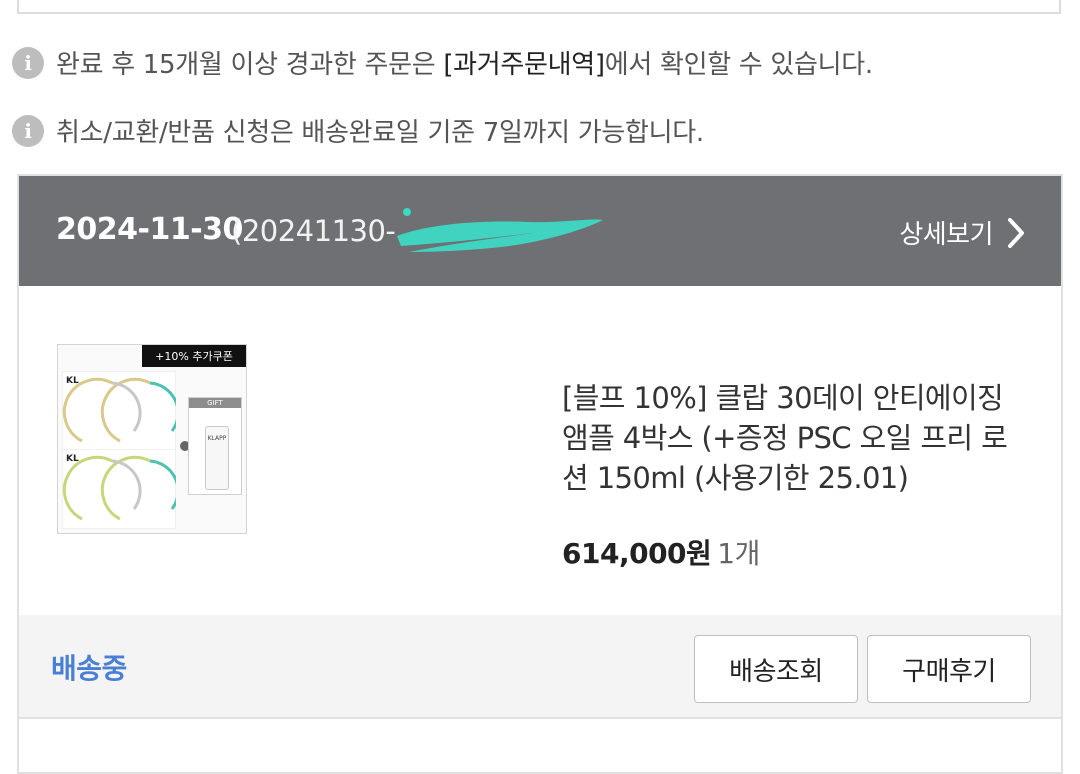 This screenshot has width=1080, height=774. What do you see at coordinates (540, 718) in the screenshot?
I see `divider` at bounding box center [540, 718].